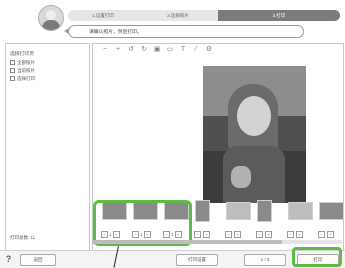 The width and height of the screenshot is (345, 268). I want to click on rotate-right-icon: ↻, so click(144, 50).